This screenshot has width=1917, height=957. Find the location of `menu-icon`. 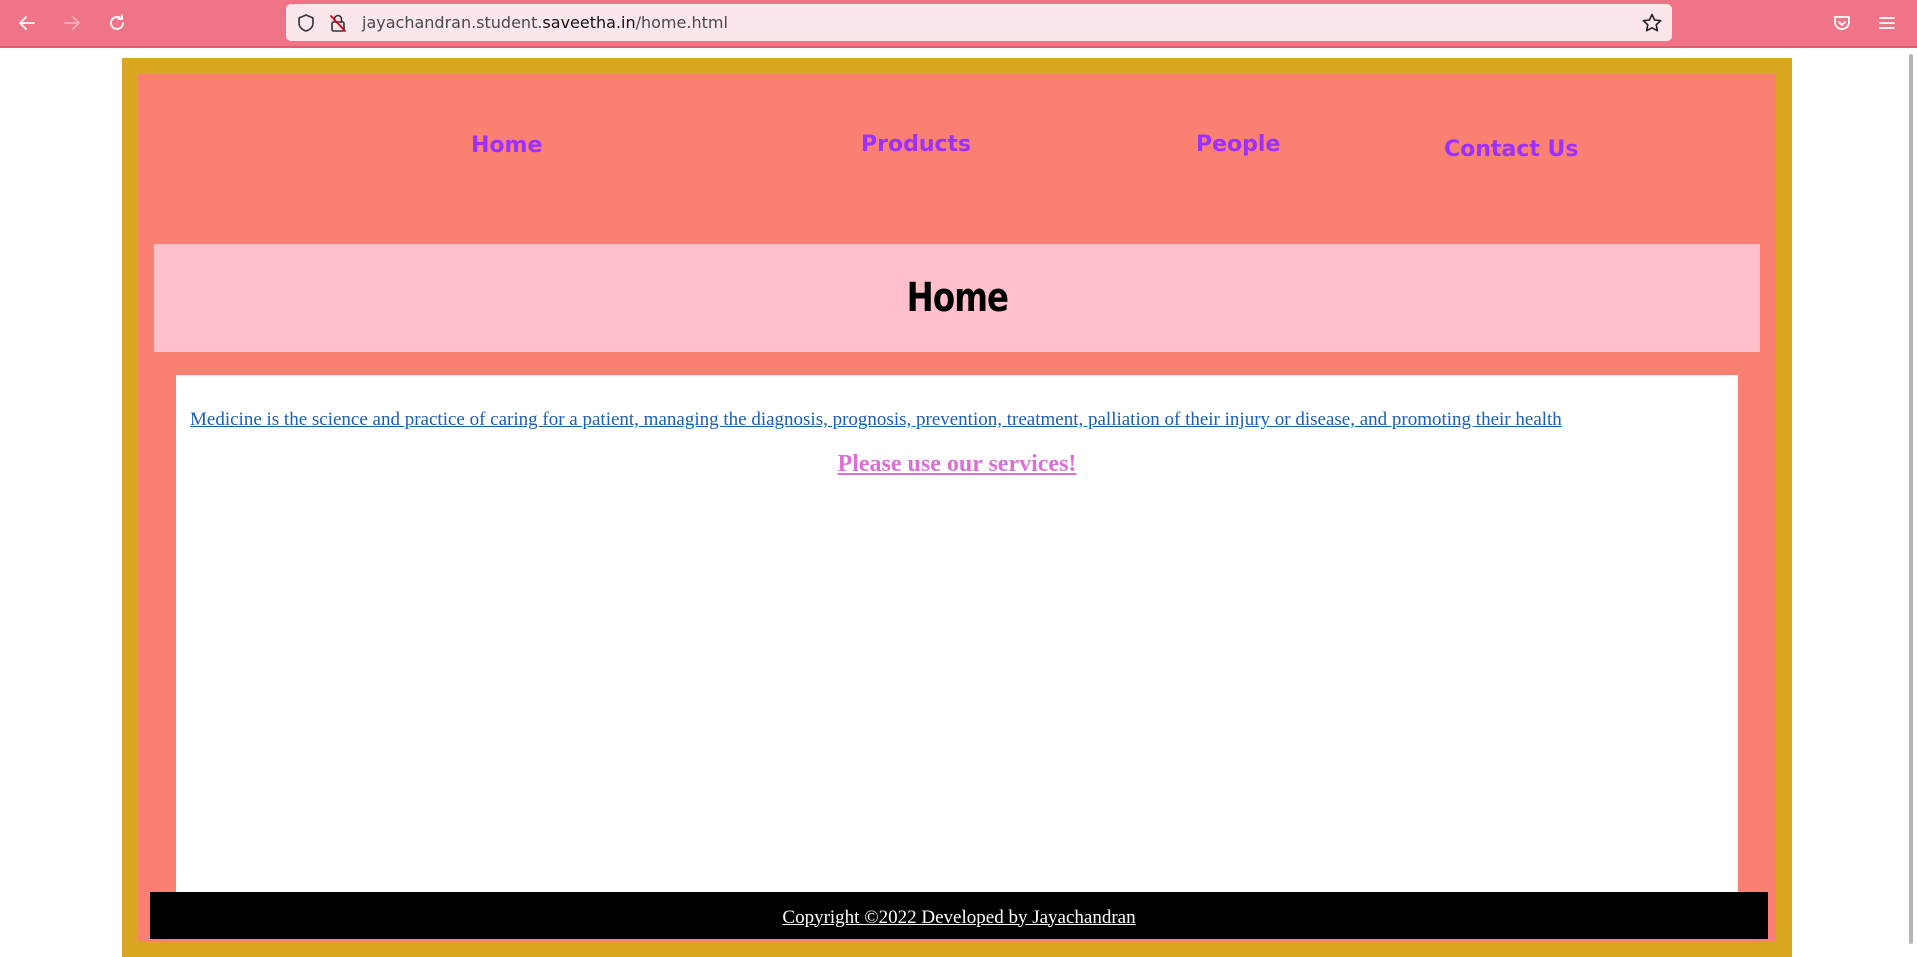

menu-icon is located at coordinates (1887, 23).